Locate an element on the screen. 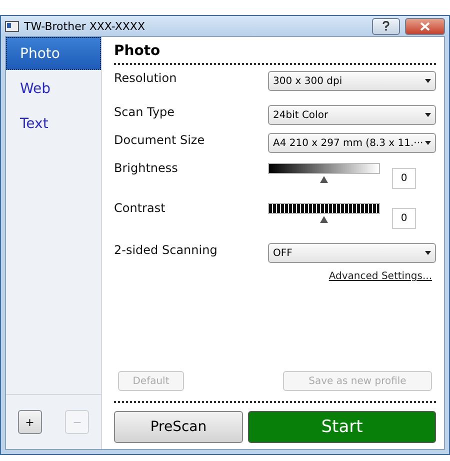 The width and height of the screenshot is (450, 461). setting-label: Scan Type is located at coordinates (145, 112).